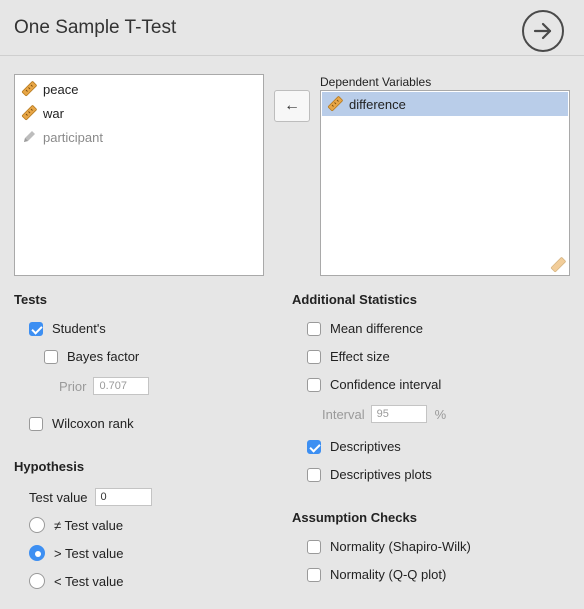  Describe the element at coordinates (139, 175) in the screenshot. I see `source-variable-list: peace war participant` at that location.